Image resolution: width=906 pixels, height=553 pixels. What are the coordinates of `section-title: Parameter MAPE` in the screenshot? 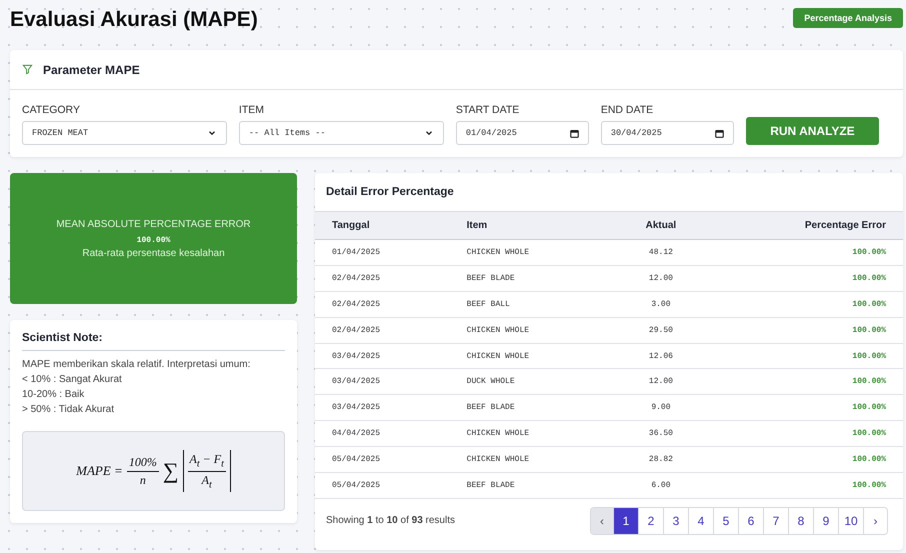 It's located at (91, 69).